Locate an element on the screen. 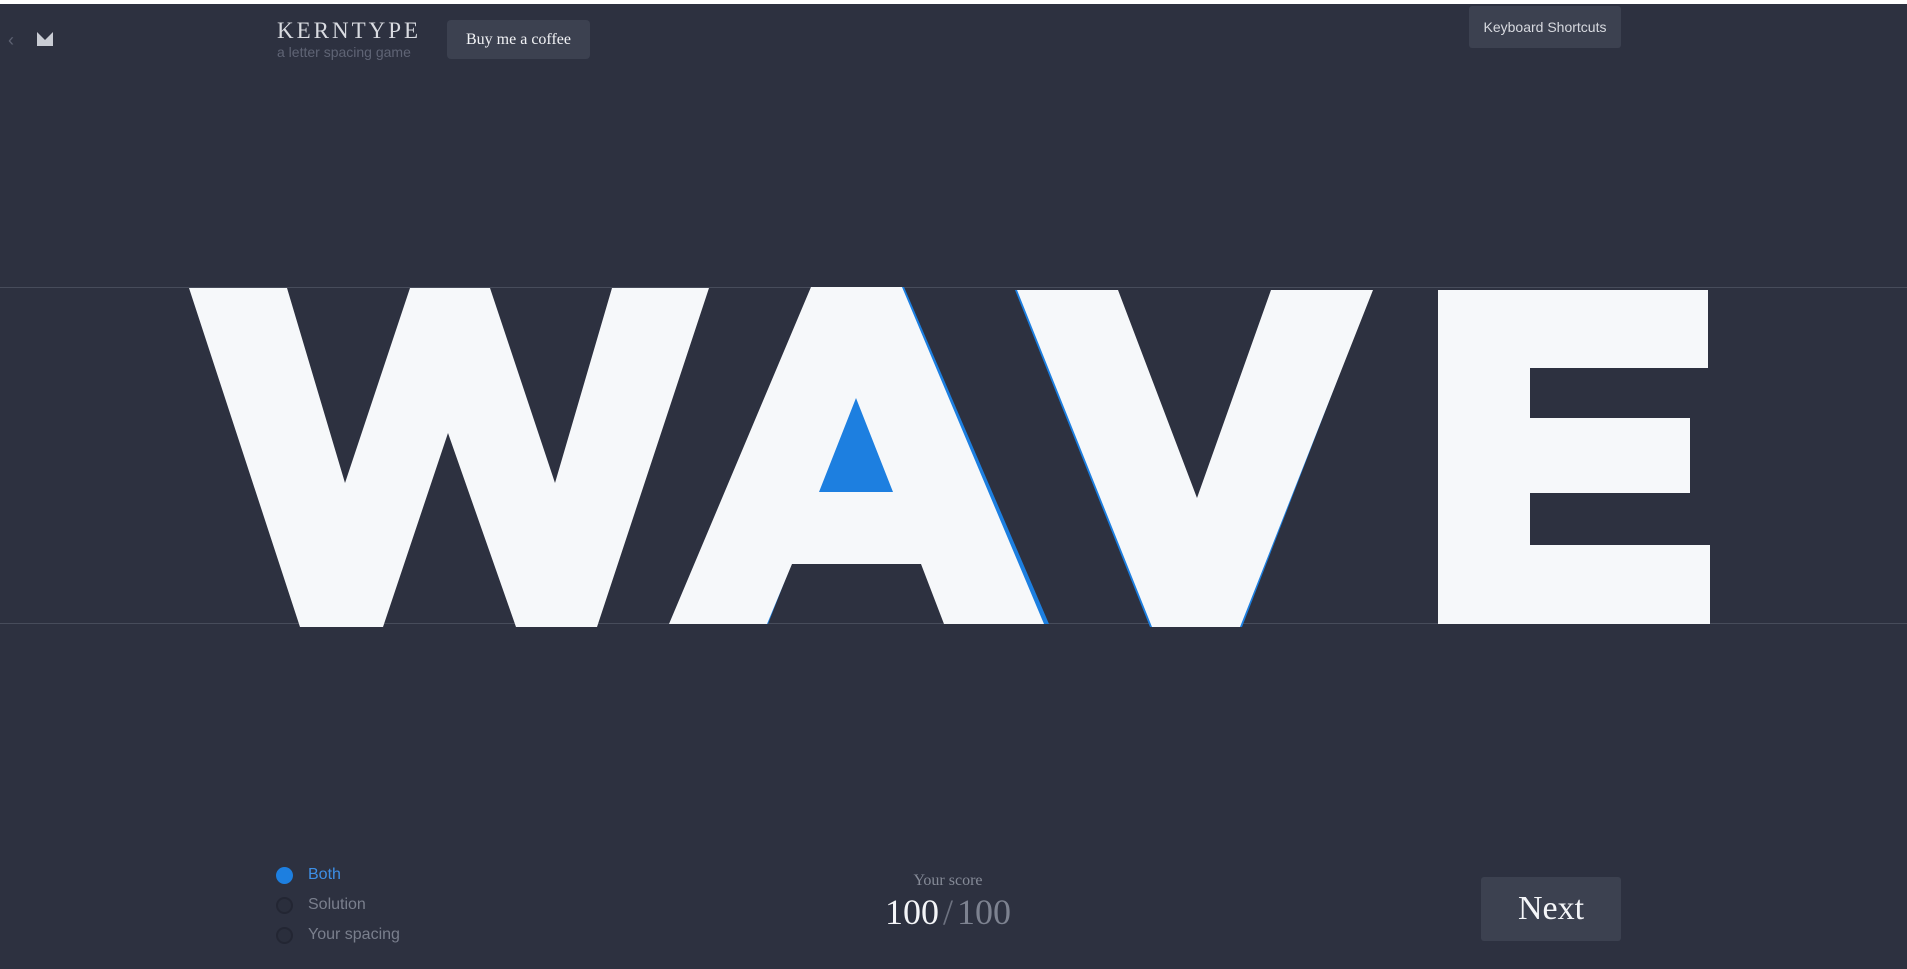 The height and width of the screenshot is (969, 1907). score-value: 100 is located at coordinates (911, 912).